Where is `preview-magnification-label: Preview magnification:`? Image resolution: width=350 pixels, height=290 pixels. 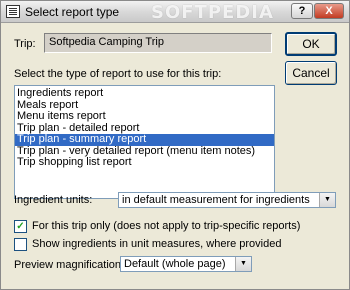 preview-magnification-label: Preview magnification: is located at coordinates (69, 265).